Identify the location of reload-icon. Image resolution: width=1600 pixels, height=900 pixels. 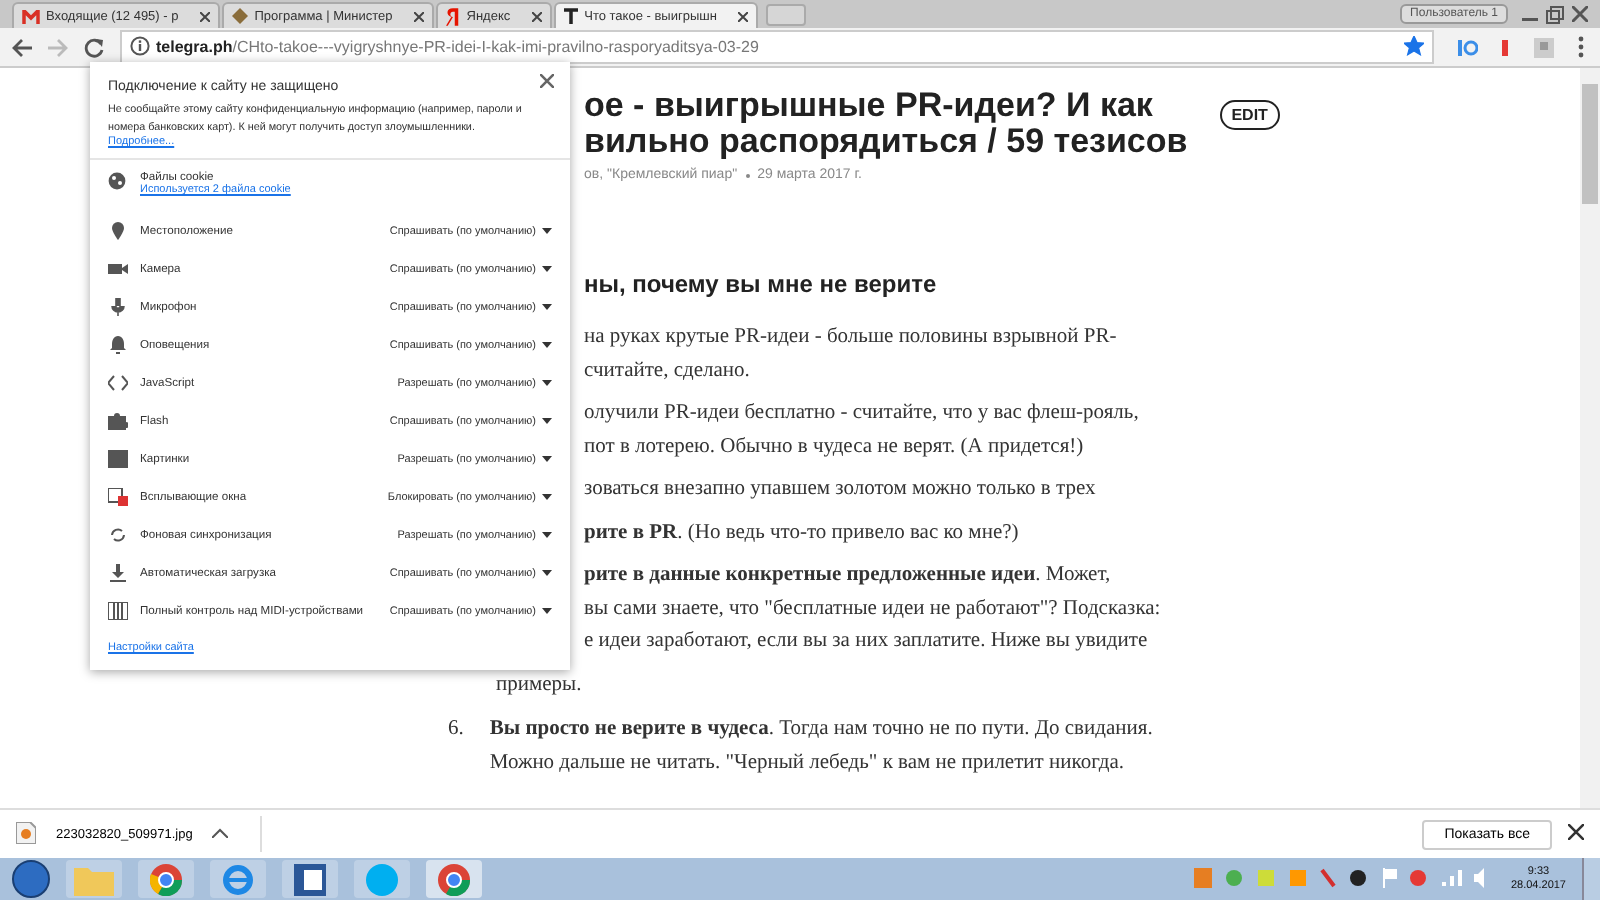
(94, 47).